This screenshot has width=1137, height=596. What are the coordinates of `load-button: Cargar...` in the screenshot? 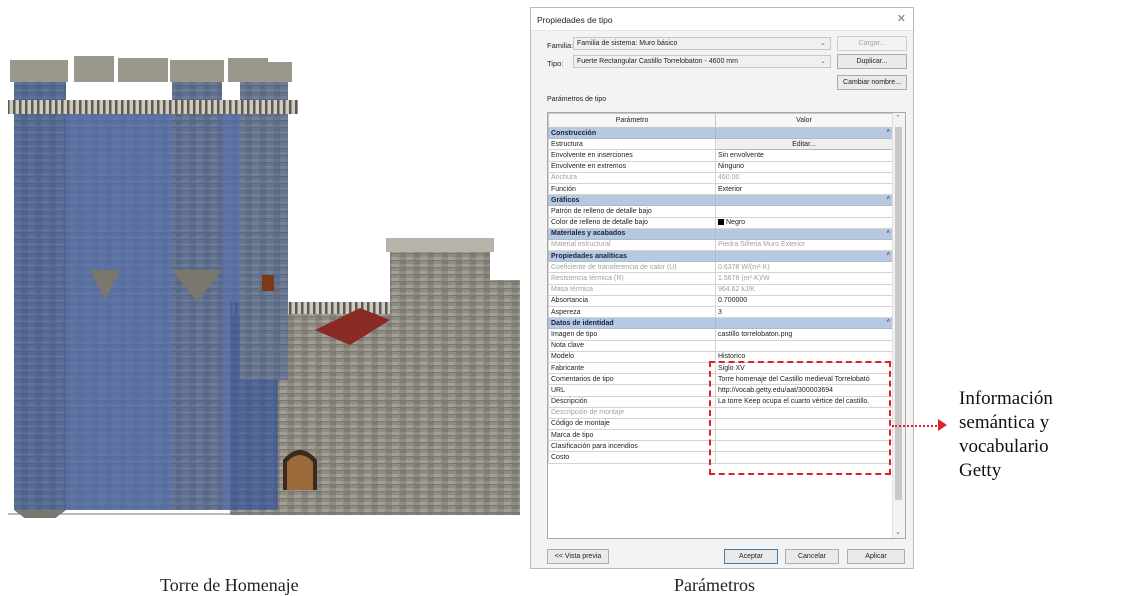 It's located at (872, 43).